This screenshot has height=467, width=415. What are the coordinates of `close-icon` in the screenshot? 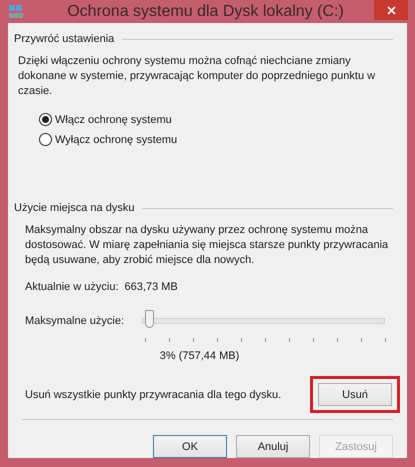 It's located at (391, 10).